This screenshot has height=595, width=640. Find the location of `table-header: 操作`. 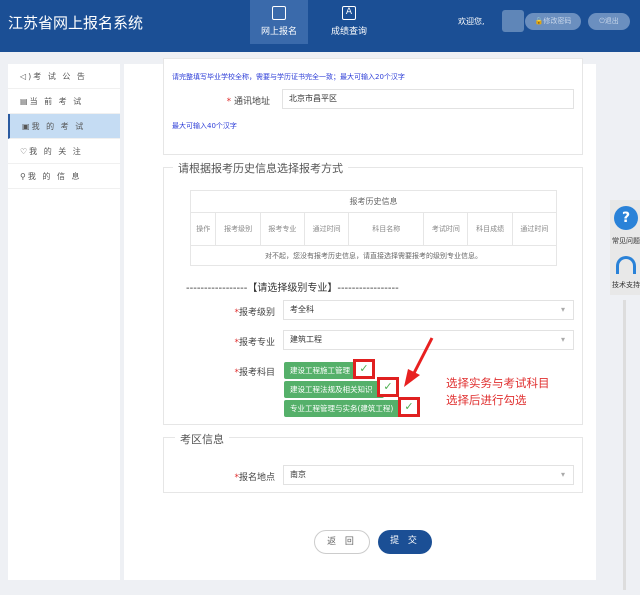

table-header: 操作 is located at coordinates (203, 229).